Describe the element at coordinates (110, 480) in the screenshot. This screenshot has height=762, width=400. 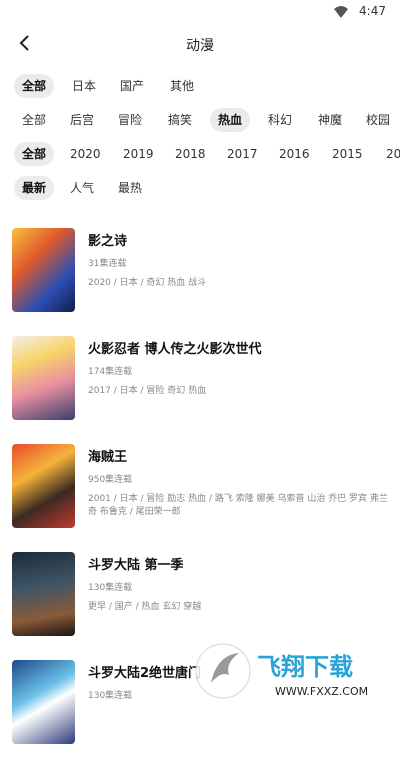
I see `item-episodes: 950集连载` at that location.